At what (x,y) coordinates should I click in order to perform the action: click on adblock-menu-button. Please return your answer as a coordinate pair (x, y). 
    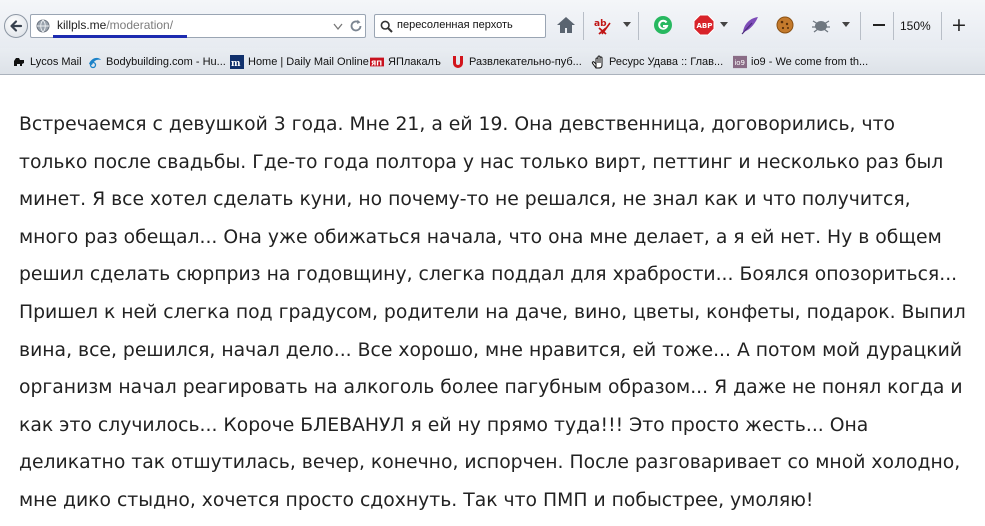
    Looking at the image, I should click on (724, 25).